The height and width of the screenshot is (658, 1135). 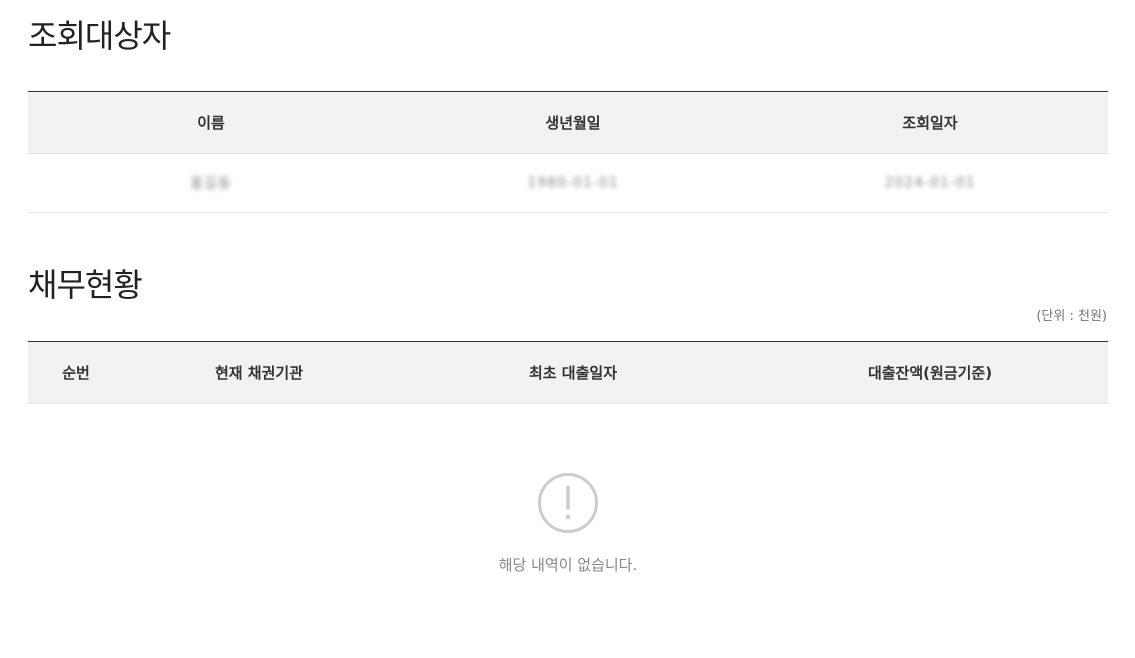 I want to click on table-row: 홍길동 1980-01-01 2024-01-01, so click(x=568, y=183).